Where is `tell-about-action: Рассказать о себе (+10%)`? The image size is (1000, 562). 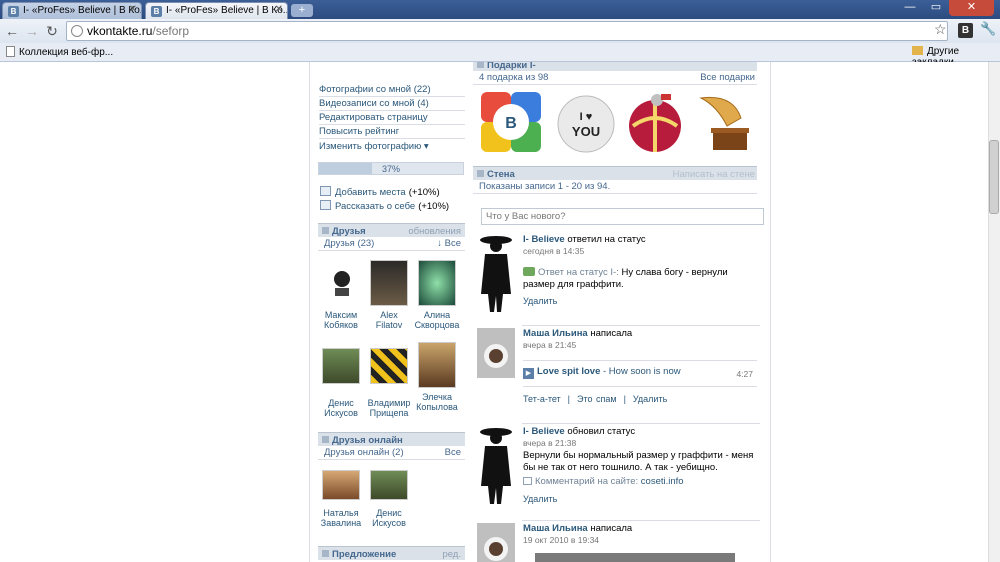 tell-about-action: Рассказать о себе (+10%) is located at coordinates (384, 206).